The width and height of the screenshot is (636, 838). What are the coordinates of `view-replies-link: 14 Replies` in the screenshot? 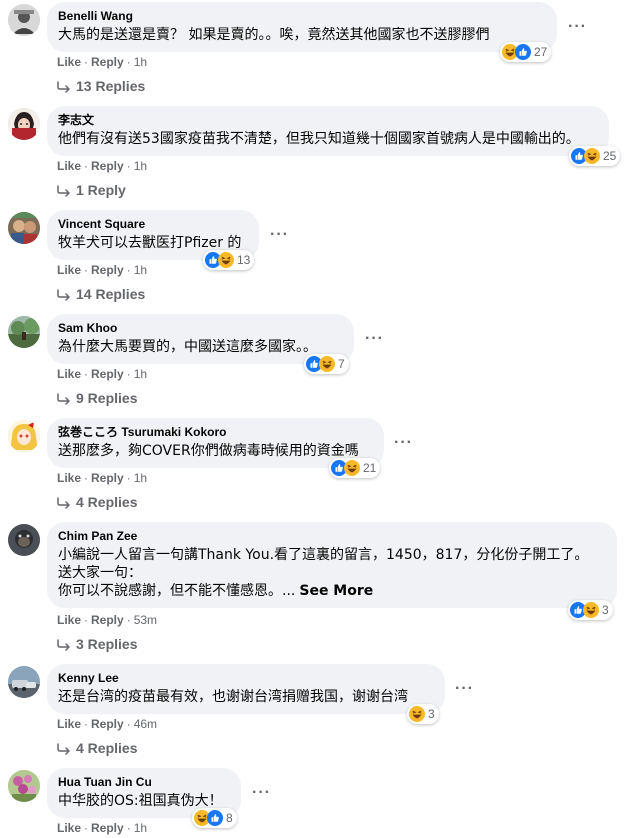 It's located at (101, 295).